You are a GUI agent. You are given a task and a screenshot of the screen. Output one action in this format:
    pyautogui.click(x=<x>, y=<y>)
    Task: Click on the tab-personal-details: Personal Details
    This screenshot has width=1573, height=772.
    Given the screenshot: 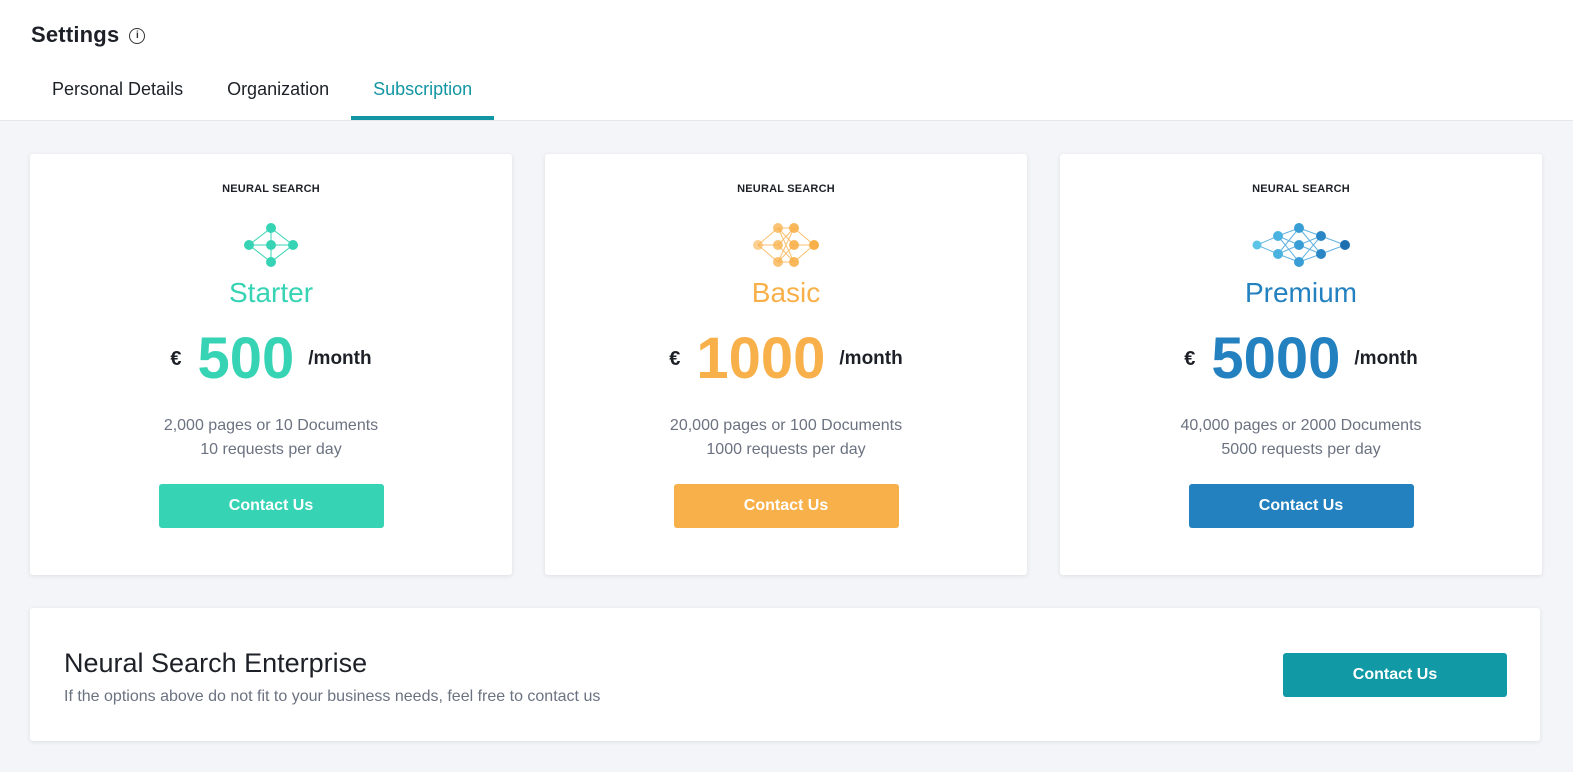 What is the action you would take?
    pyautogui.click(x=117, y=91)
    